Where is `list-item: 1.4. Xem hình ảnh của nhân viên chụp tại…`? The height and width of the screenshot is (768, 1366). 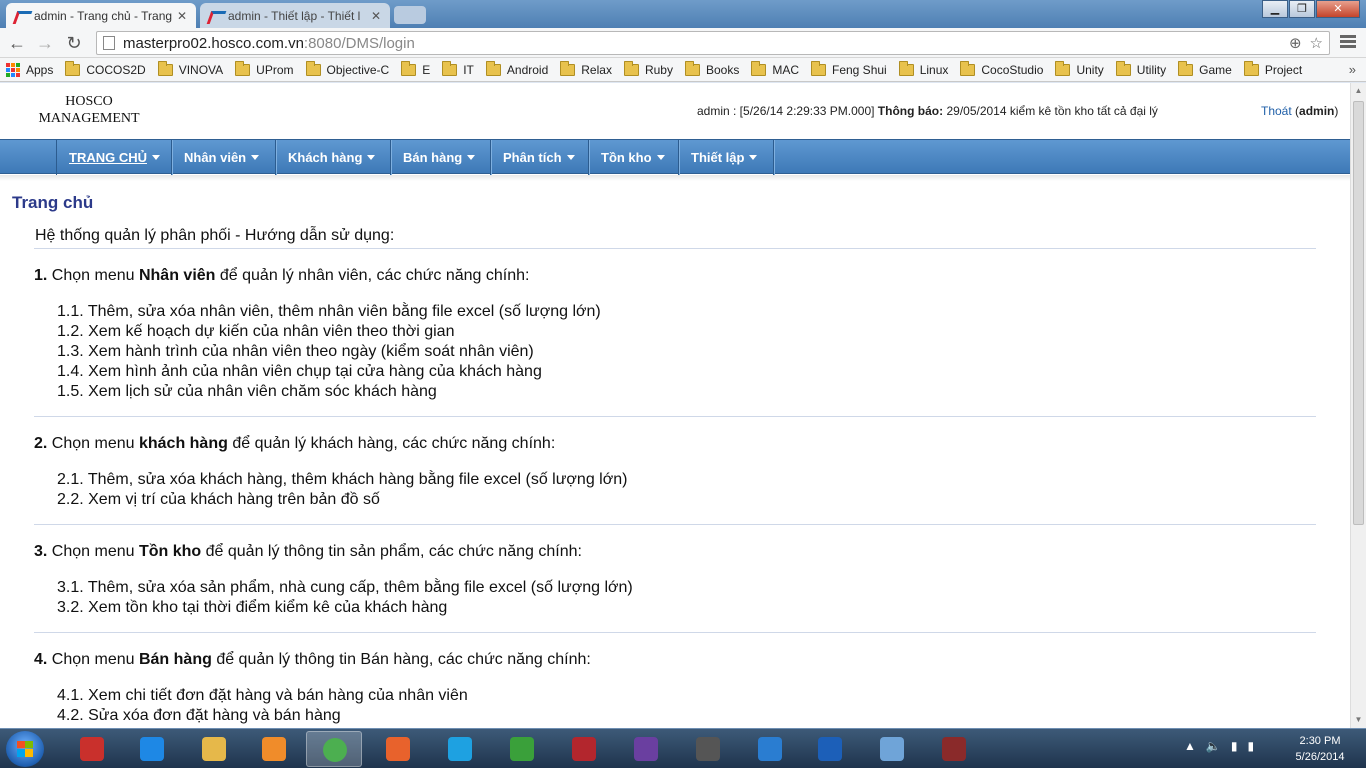 list-item: 1.4. Xem hình ảnh của nhân viên chụp tại… is located at coordinates (299, 371).